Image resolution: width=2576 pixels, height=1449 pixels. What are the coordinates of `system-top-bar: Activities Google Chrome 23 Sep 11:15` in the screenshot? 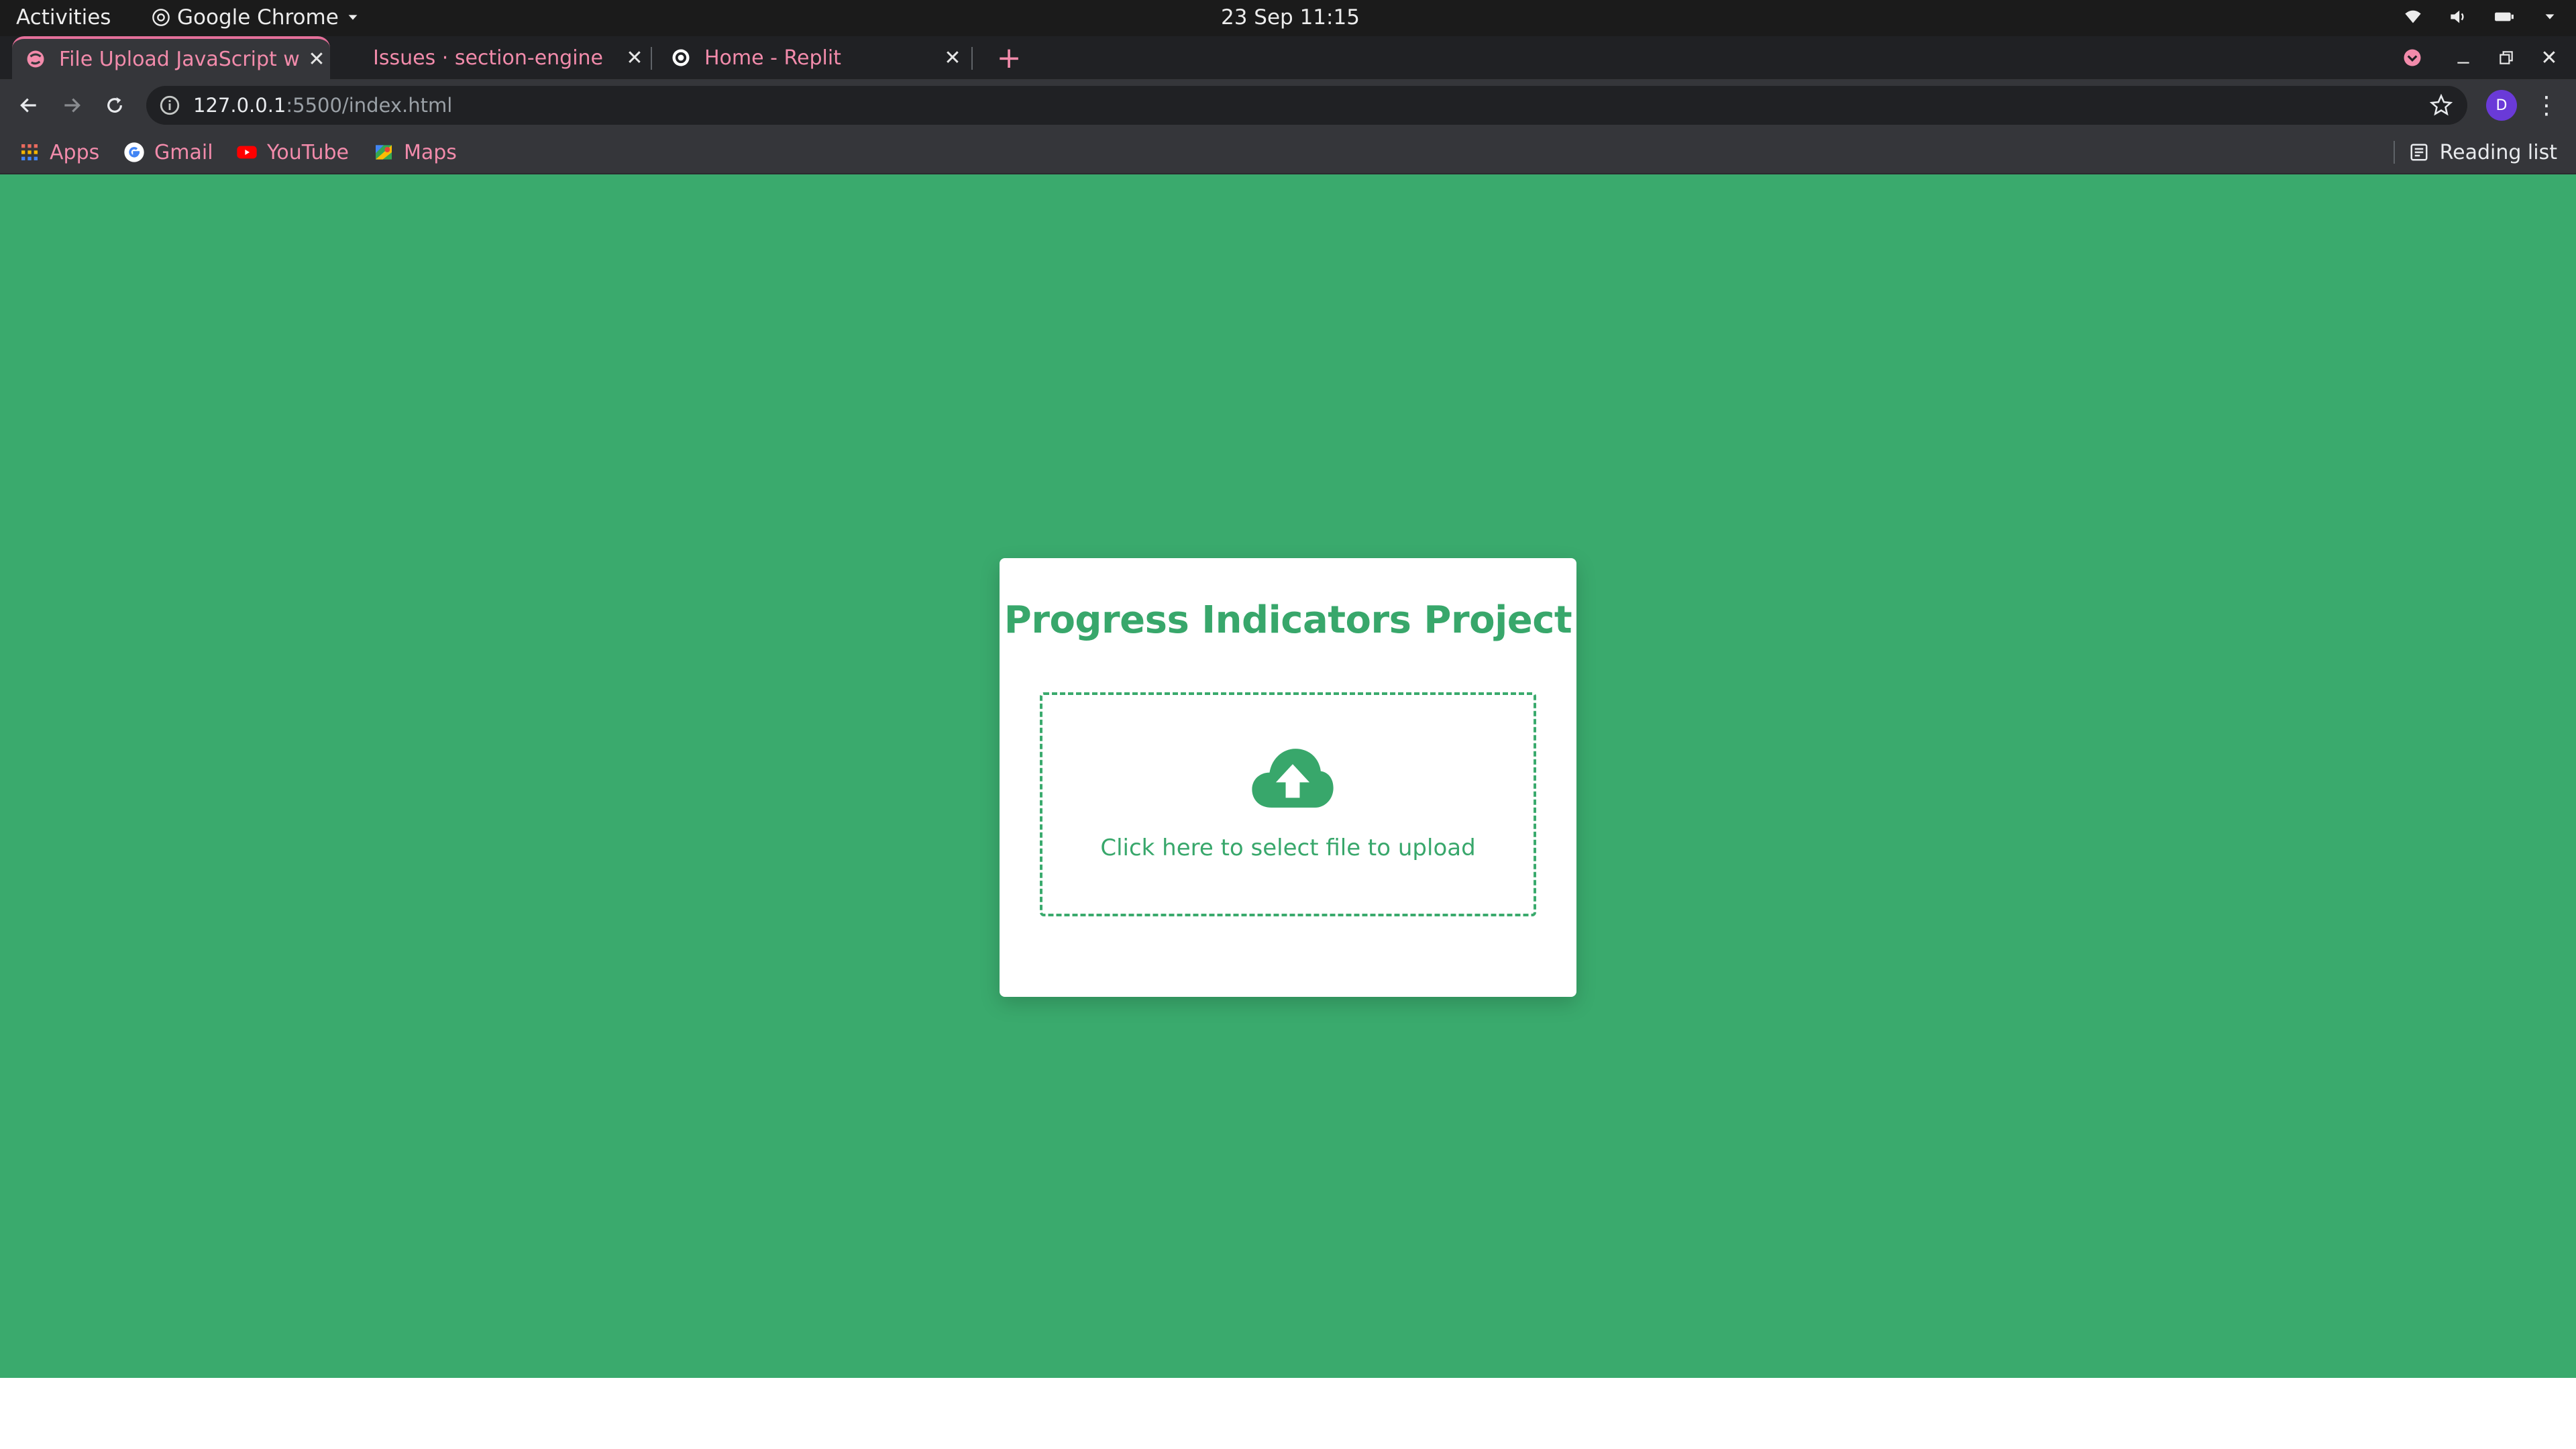 It's located at (1288, 18).